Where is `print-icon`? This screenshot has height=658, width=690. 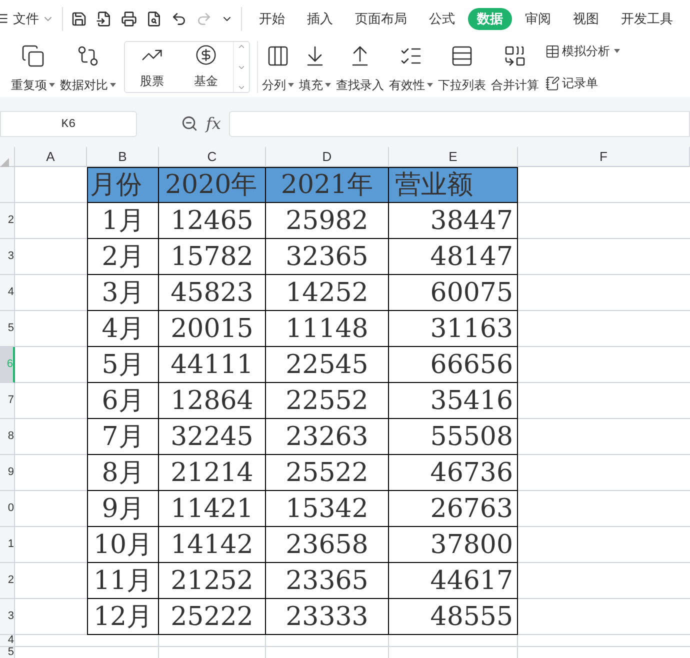 print-icon is located at coordinates (129, 18).